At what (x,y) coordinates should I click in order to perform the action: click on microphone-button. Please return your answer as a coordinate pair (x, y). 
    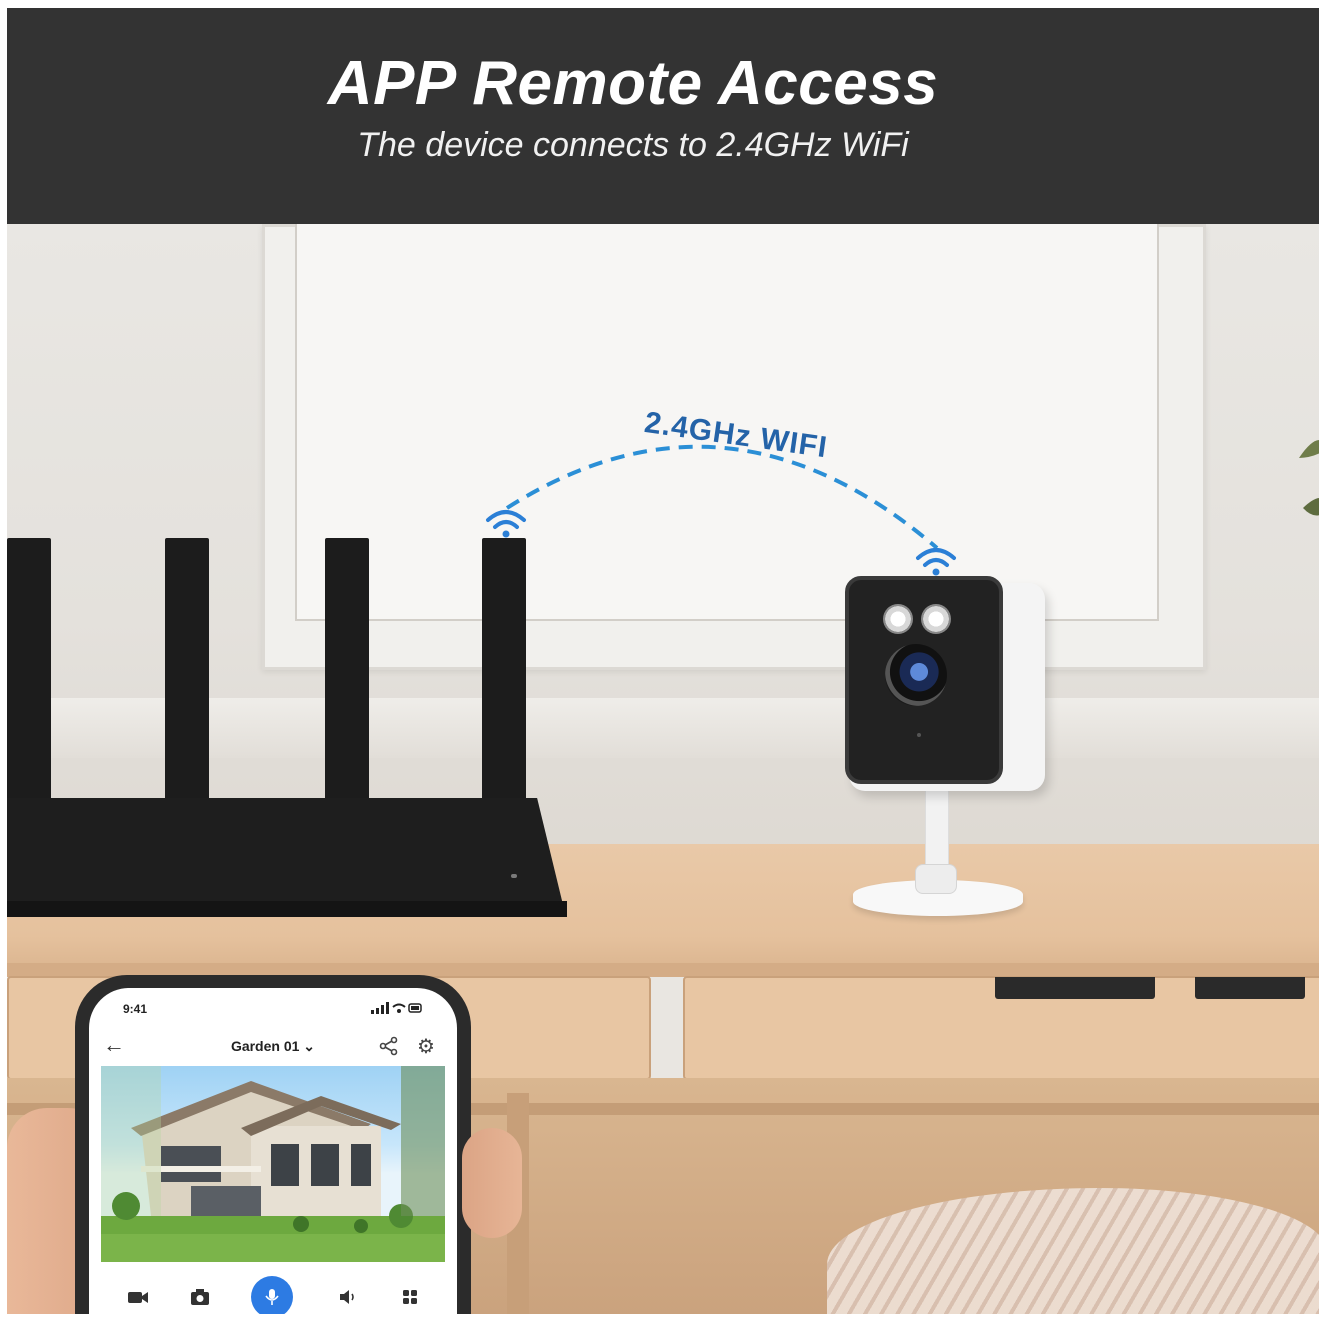
    Looking at the image, I should click on (272, 1295).